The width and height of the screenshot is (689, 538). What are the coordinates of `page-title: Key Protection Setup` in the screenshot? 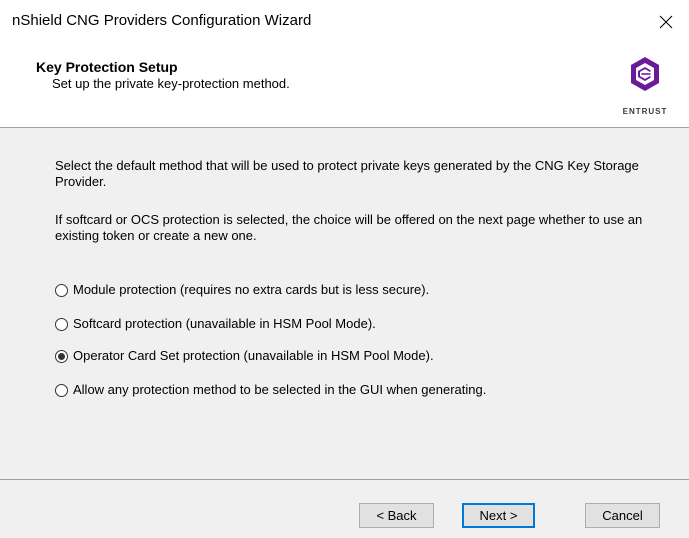 It's located at (107, 67).